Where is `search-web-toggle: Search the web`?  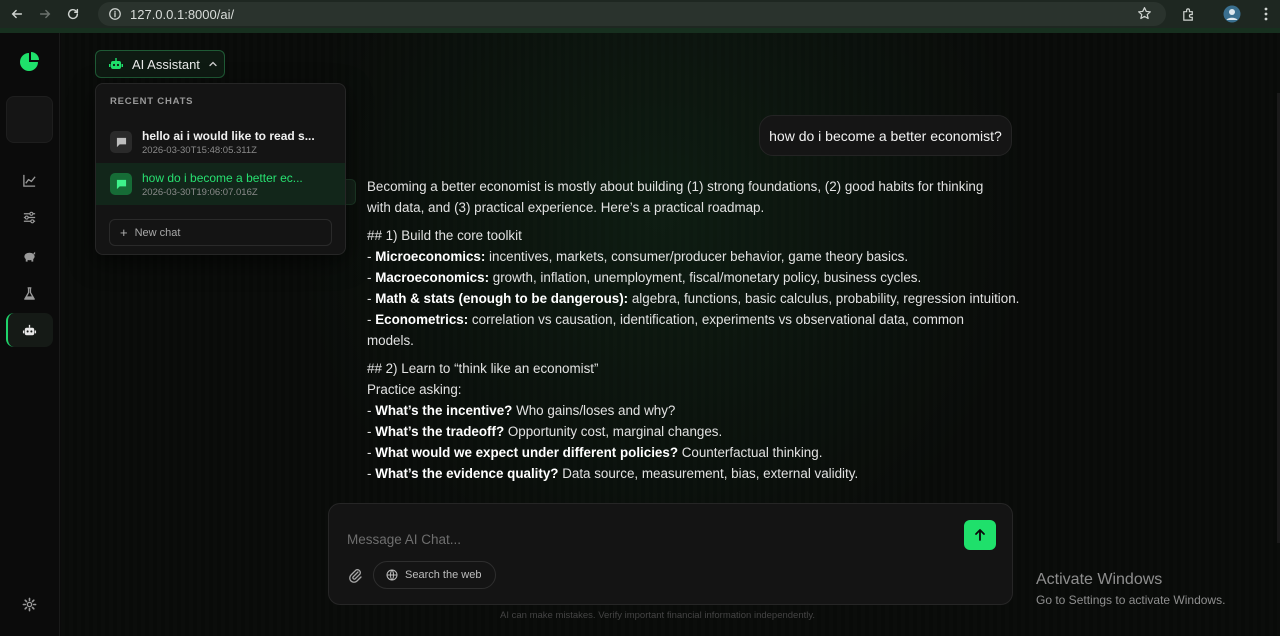 search-web-toggle: Search the web is located at coordinates (434, 575).